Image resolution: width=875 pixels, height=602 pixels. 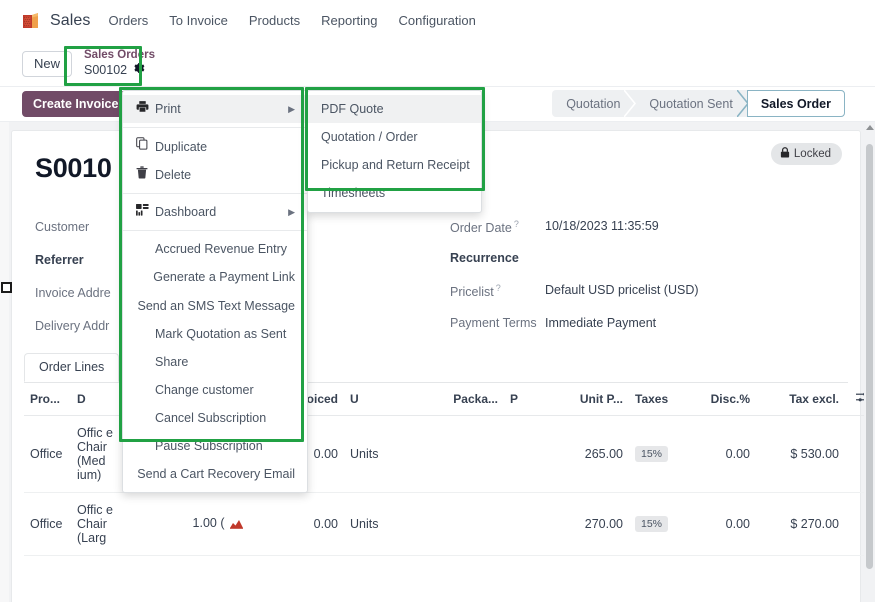 I want to click on breadcrumb: Sales Orders S00102, so click(x=120, y=63).